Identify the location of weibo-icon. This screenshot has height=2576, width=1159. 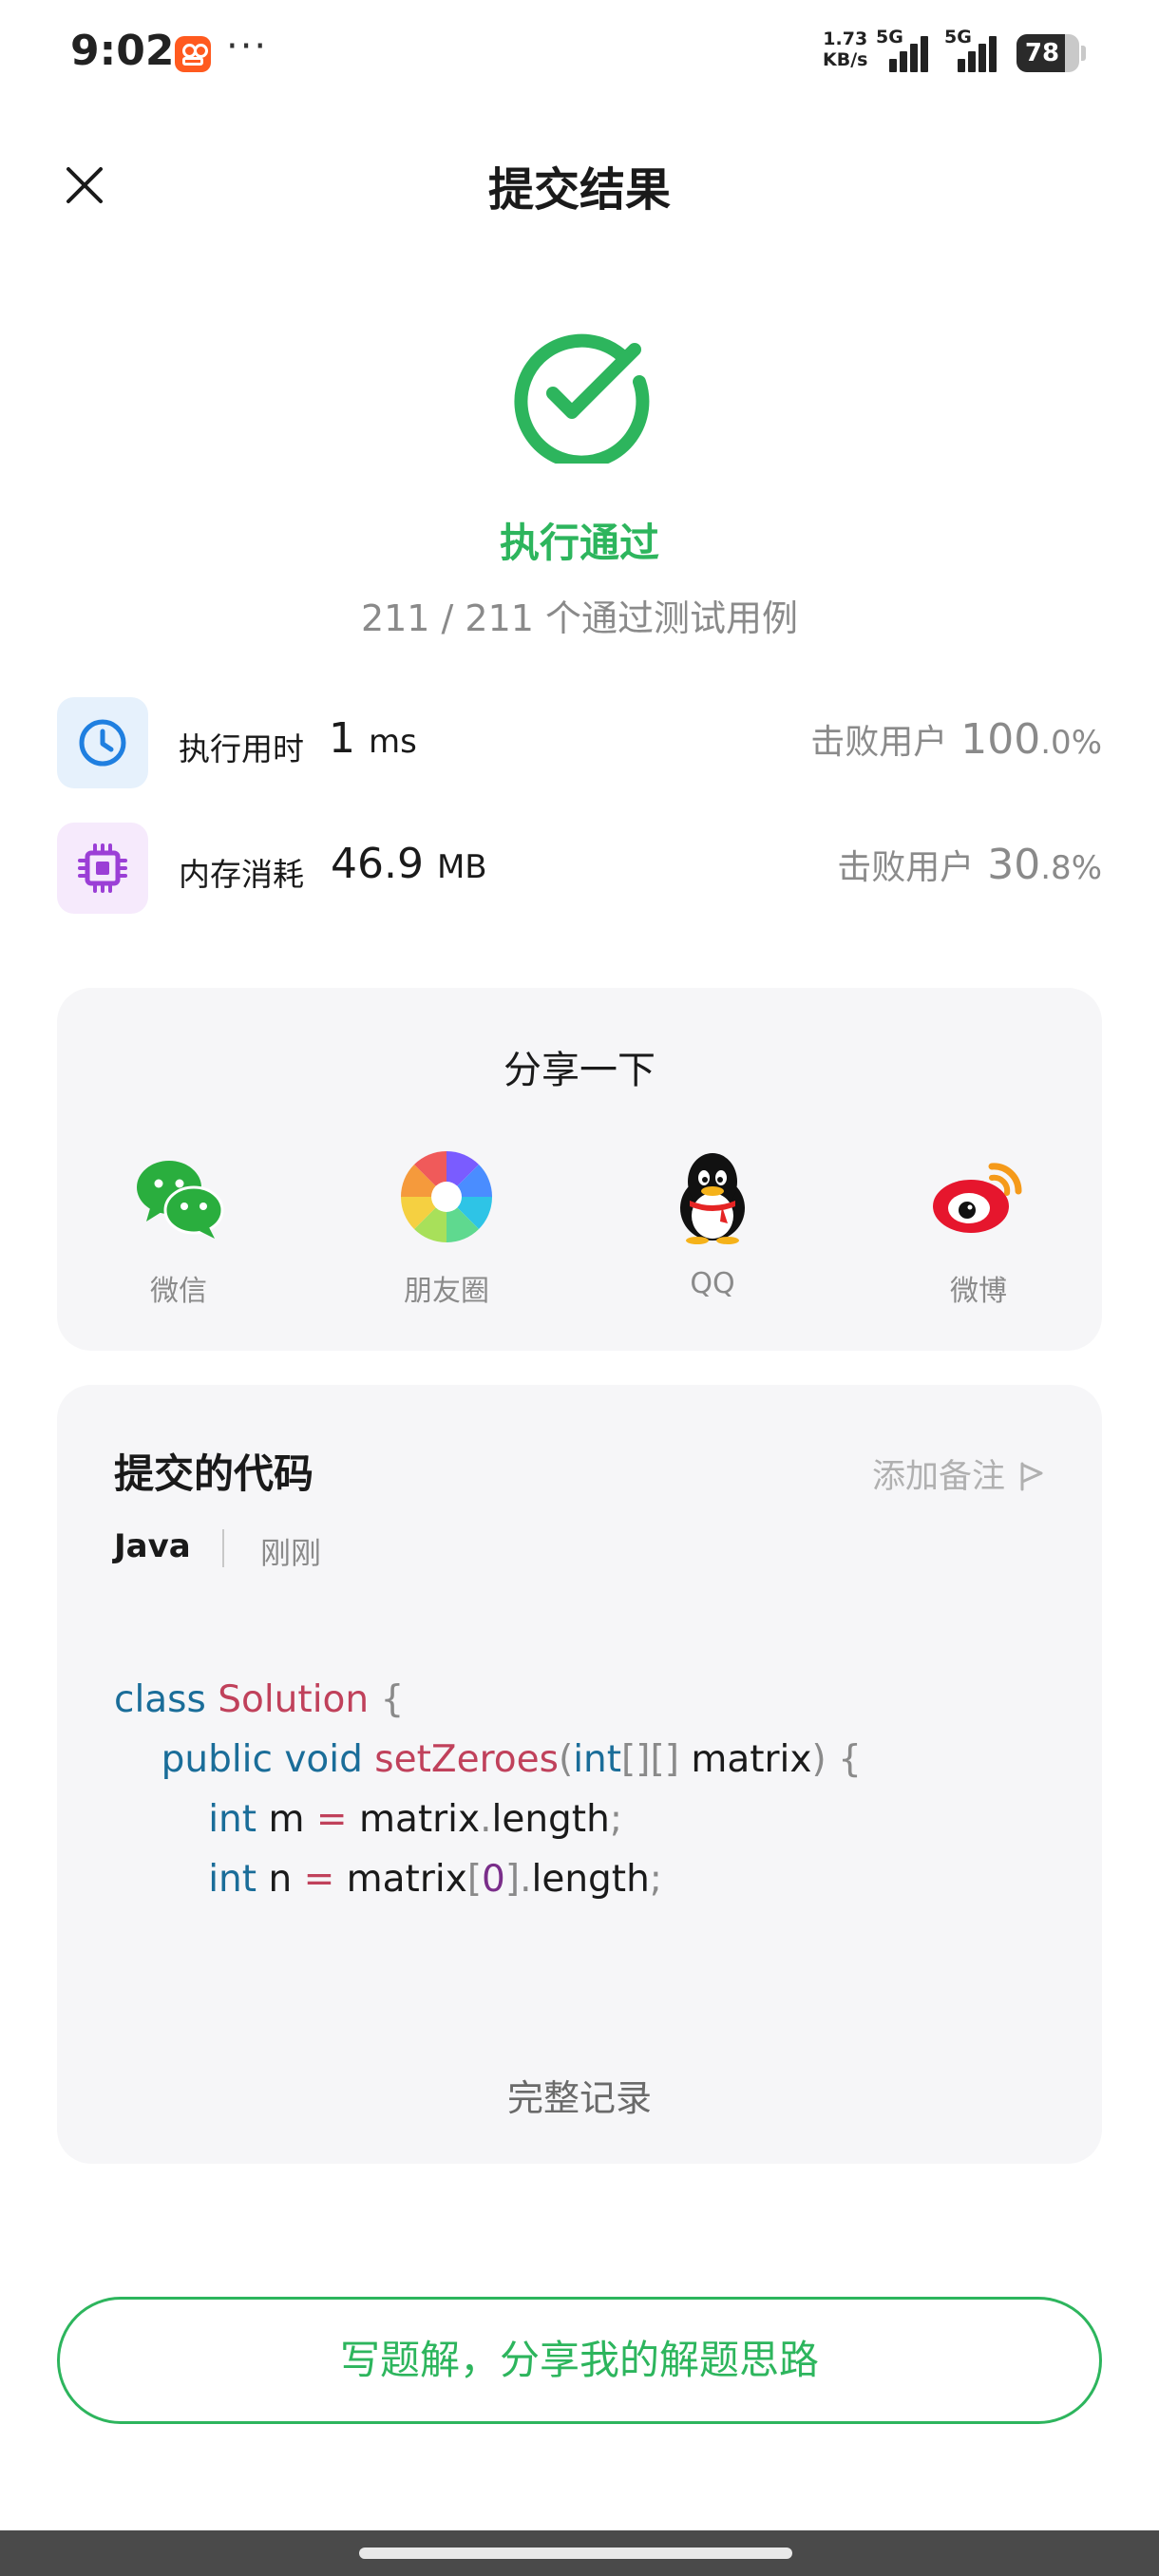
(977, 1198).